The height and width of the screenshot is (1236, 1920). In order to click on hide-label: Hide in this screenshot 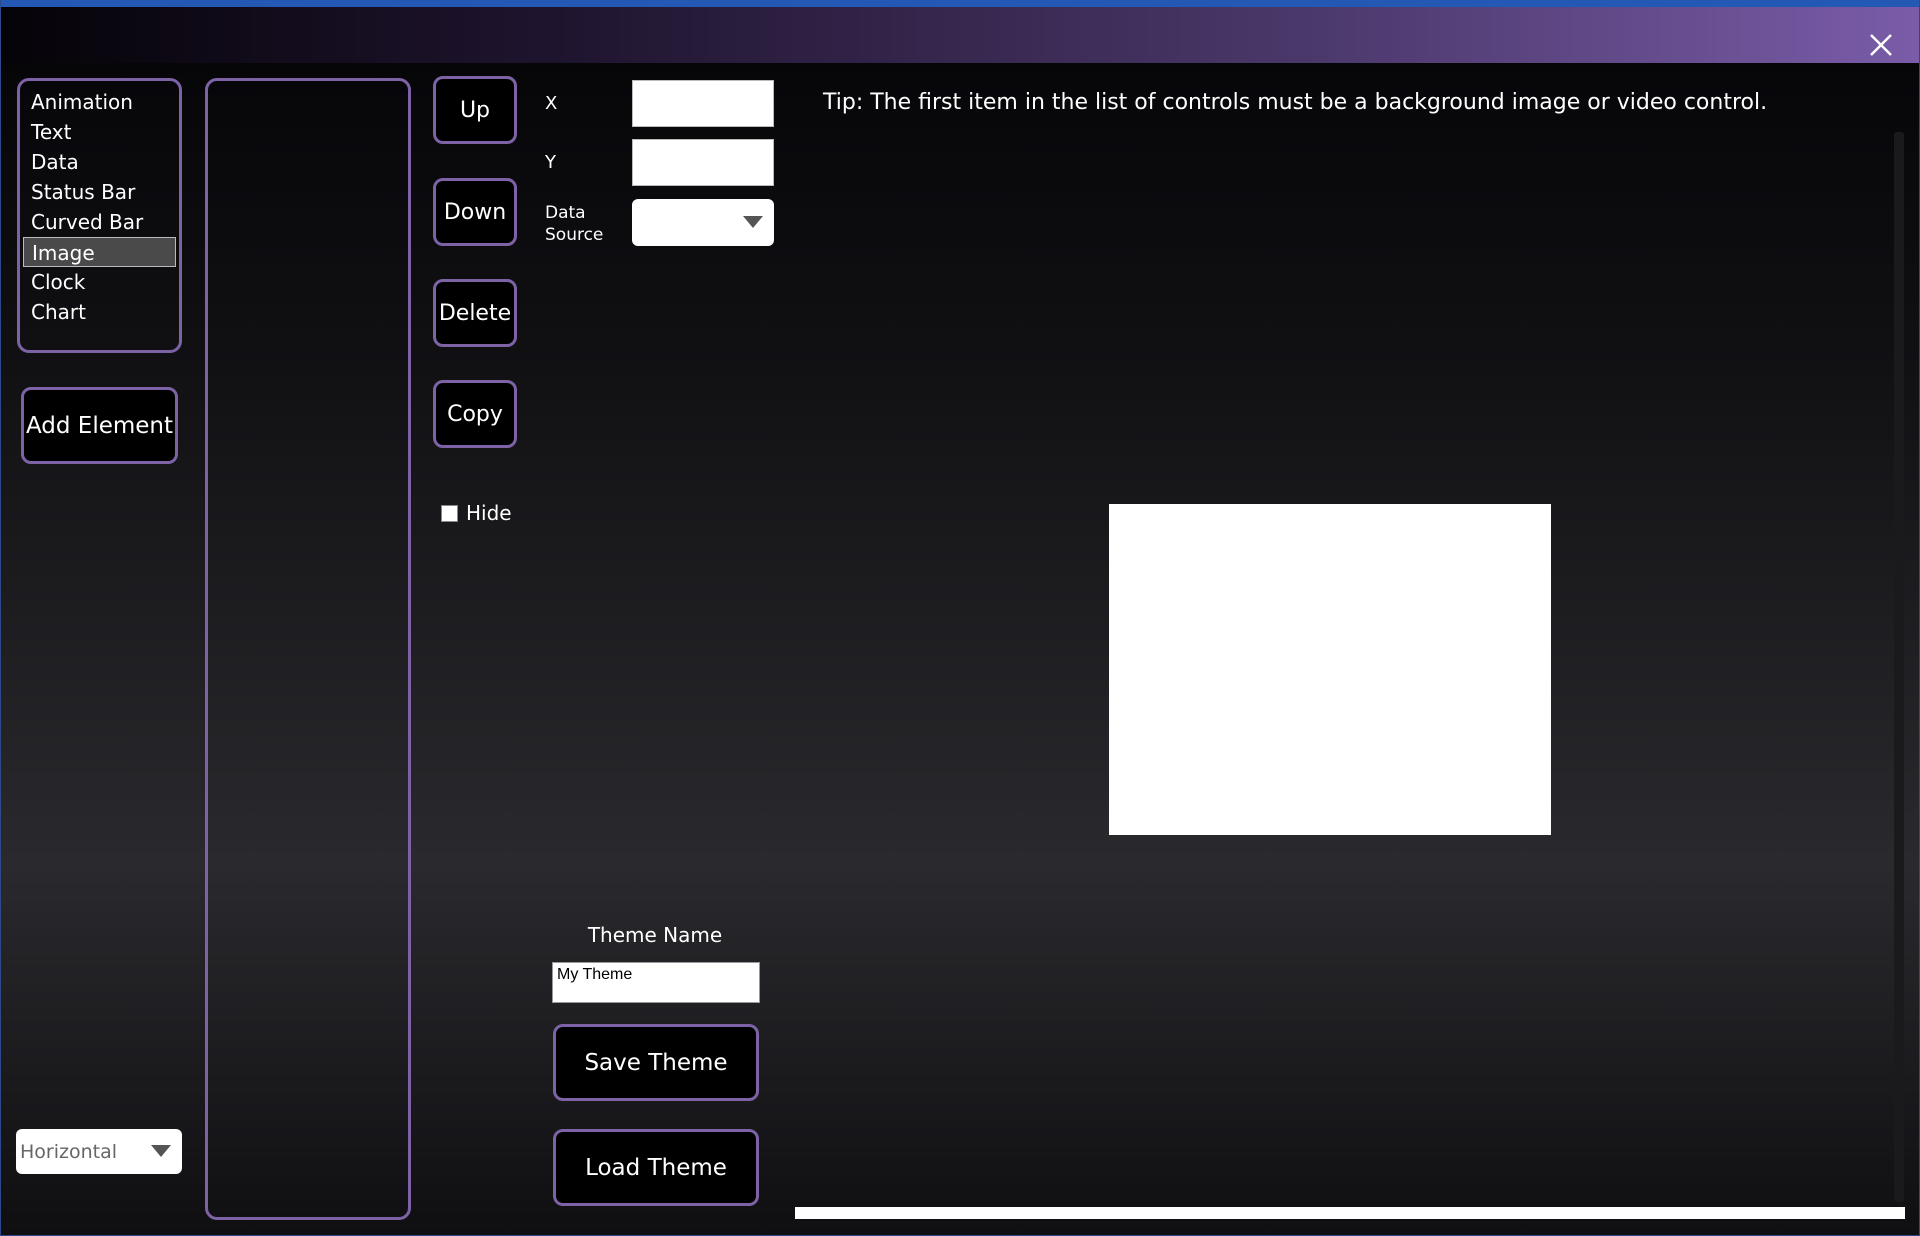, I will do `click(489, 513)`.